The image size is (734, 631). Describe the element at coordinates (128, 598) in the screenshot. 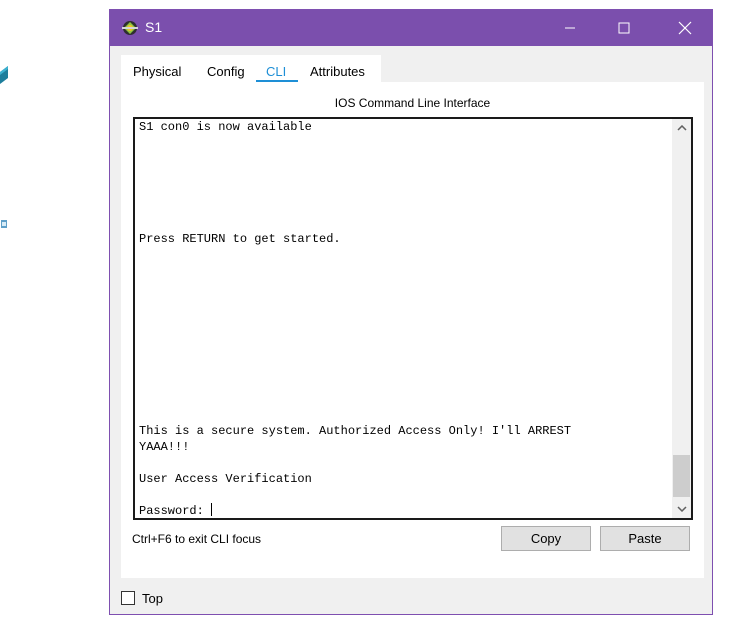

I see `top-checkbox` at that location.